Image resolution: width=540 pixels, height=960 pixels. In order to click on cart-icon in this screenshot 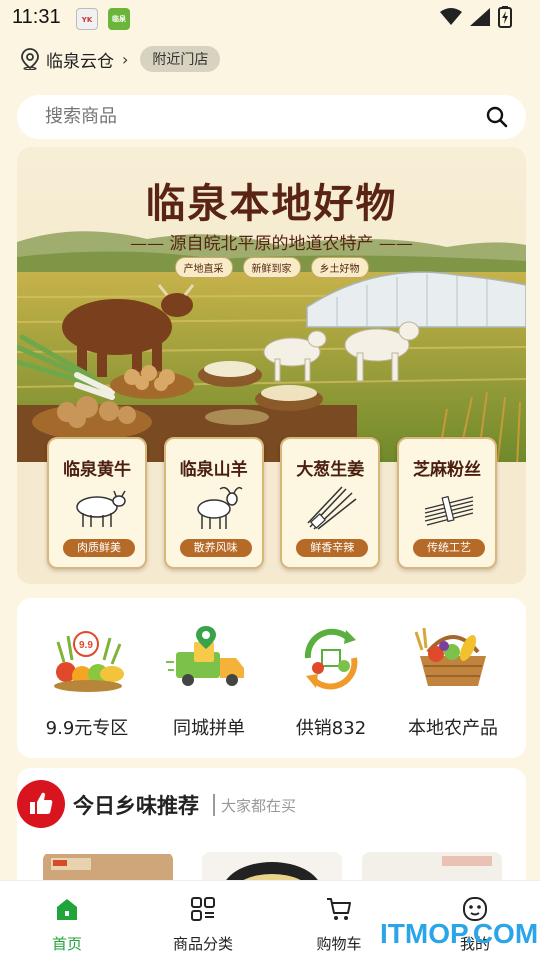, I will do `click(339, 909)`.